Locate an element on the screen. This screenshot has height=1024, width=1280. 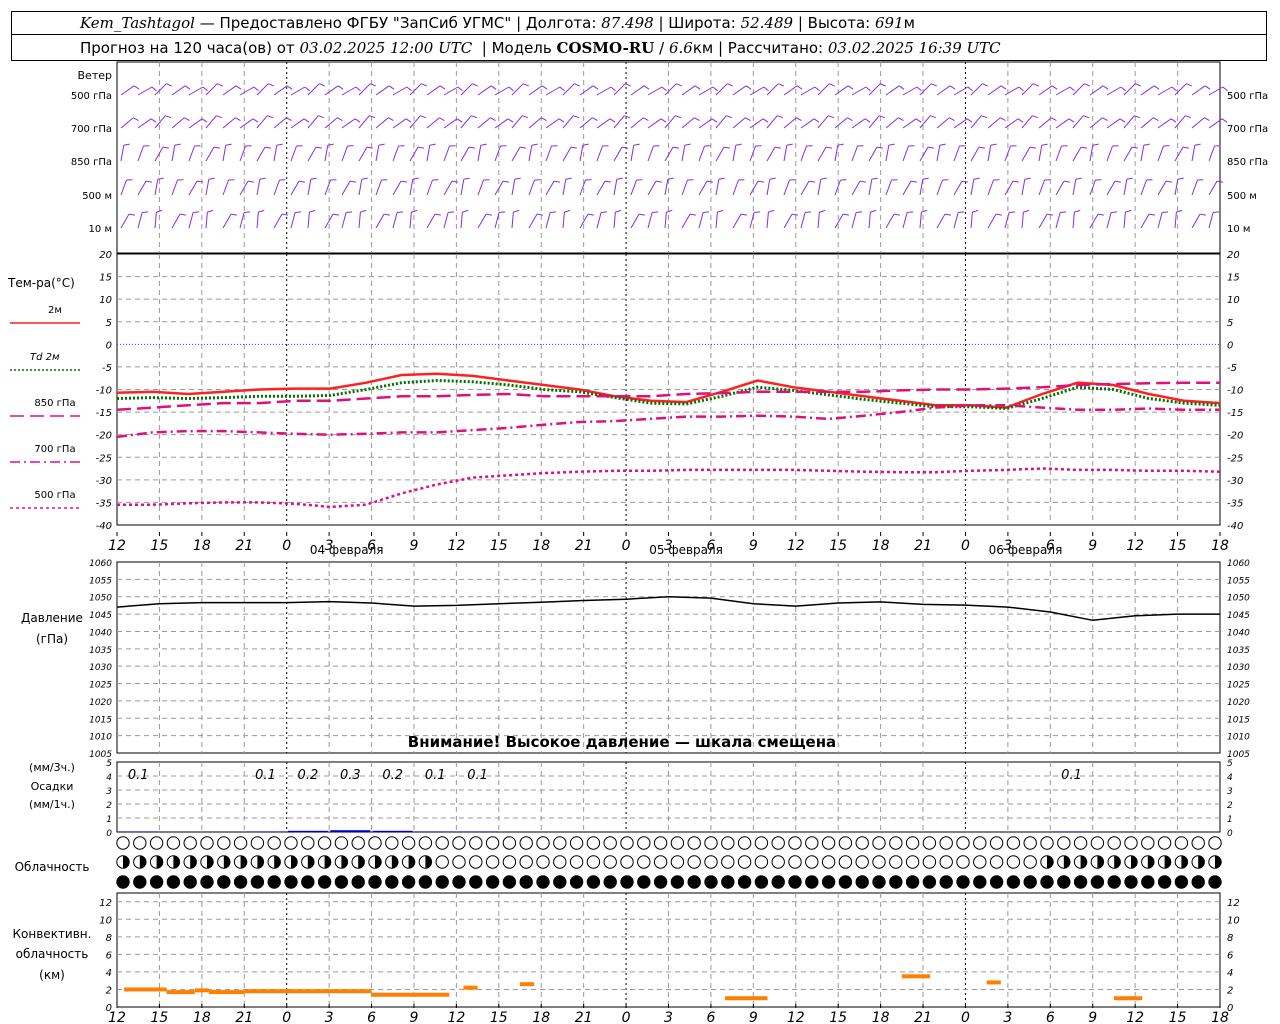
temp-legend-label: 700 гПа is located at coordinates (54, 449).